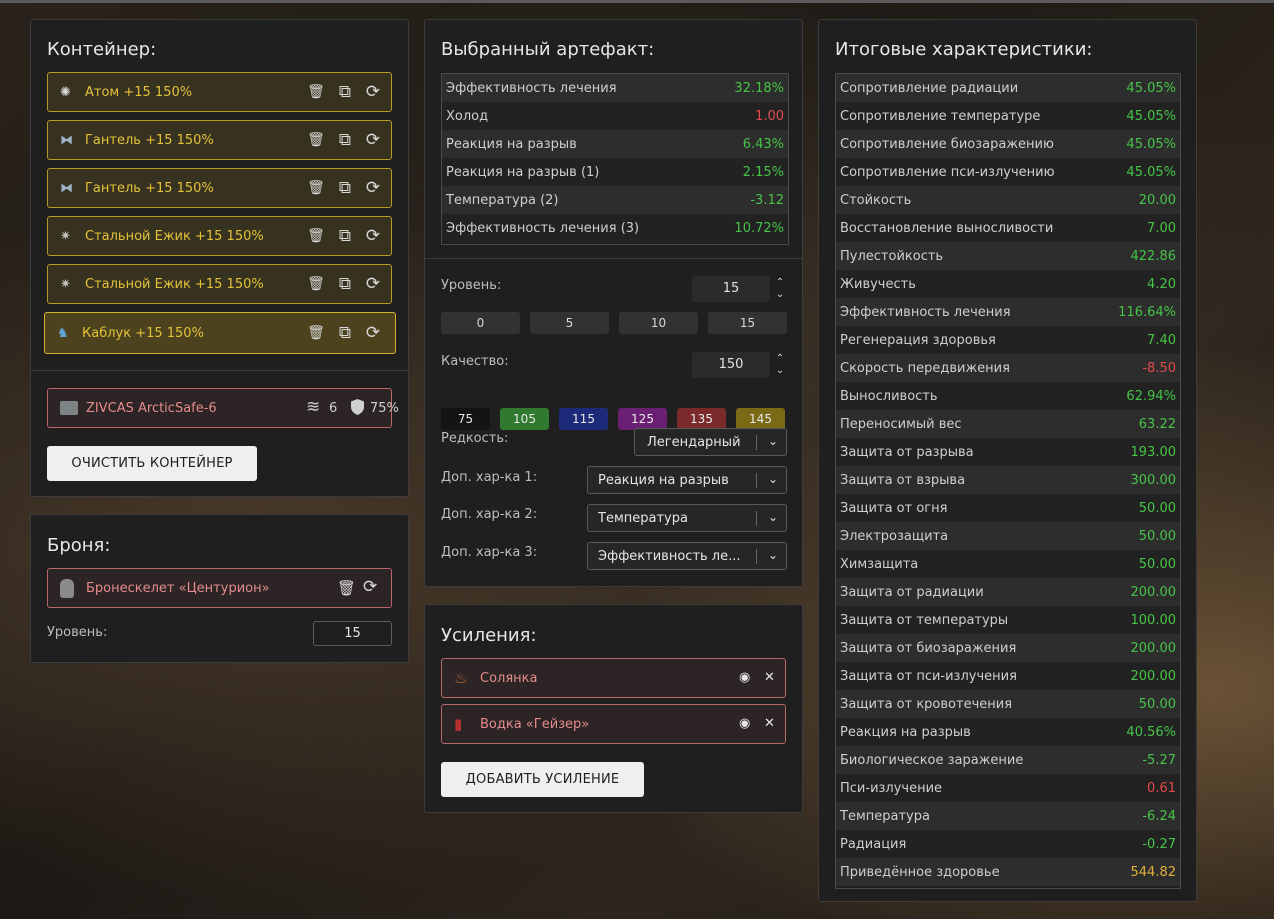 Image resolution: width=1274 pixels, height=919 pixels. I want to click on armor-level-input: 15, so click(352, 633).